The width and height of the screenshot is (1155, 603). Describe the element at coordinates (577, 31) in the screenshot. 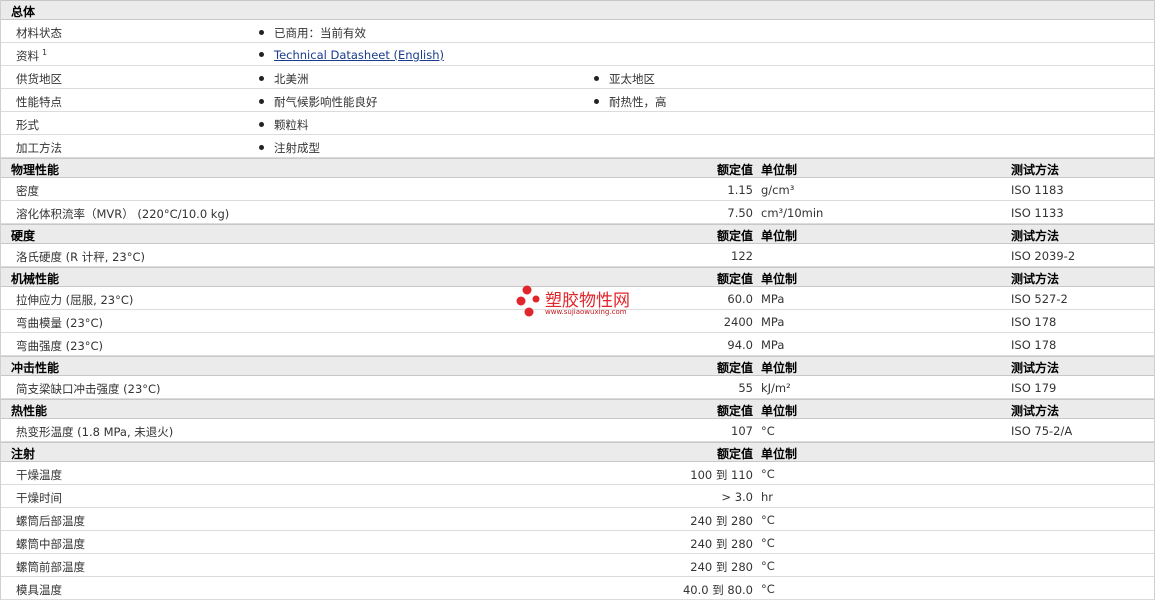

I see `table-row: 材料状态 已商用：当前有效` at that location.